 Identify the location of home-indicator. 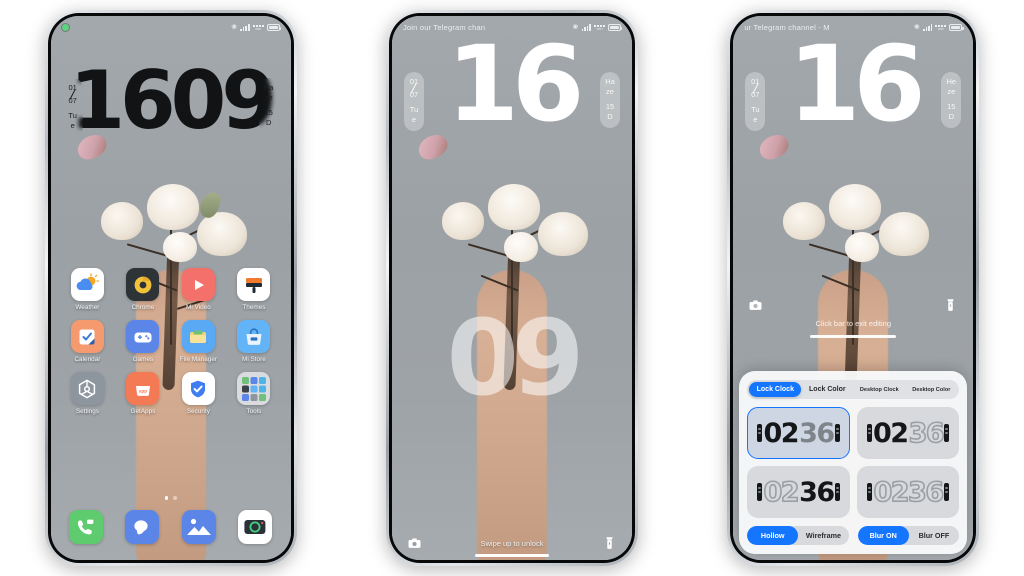
(511, 555).